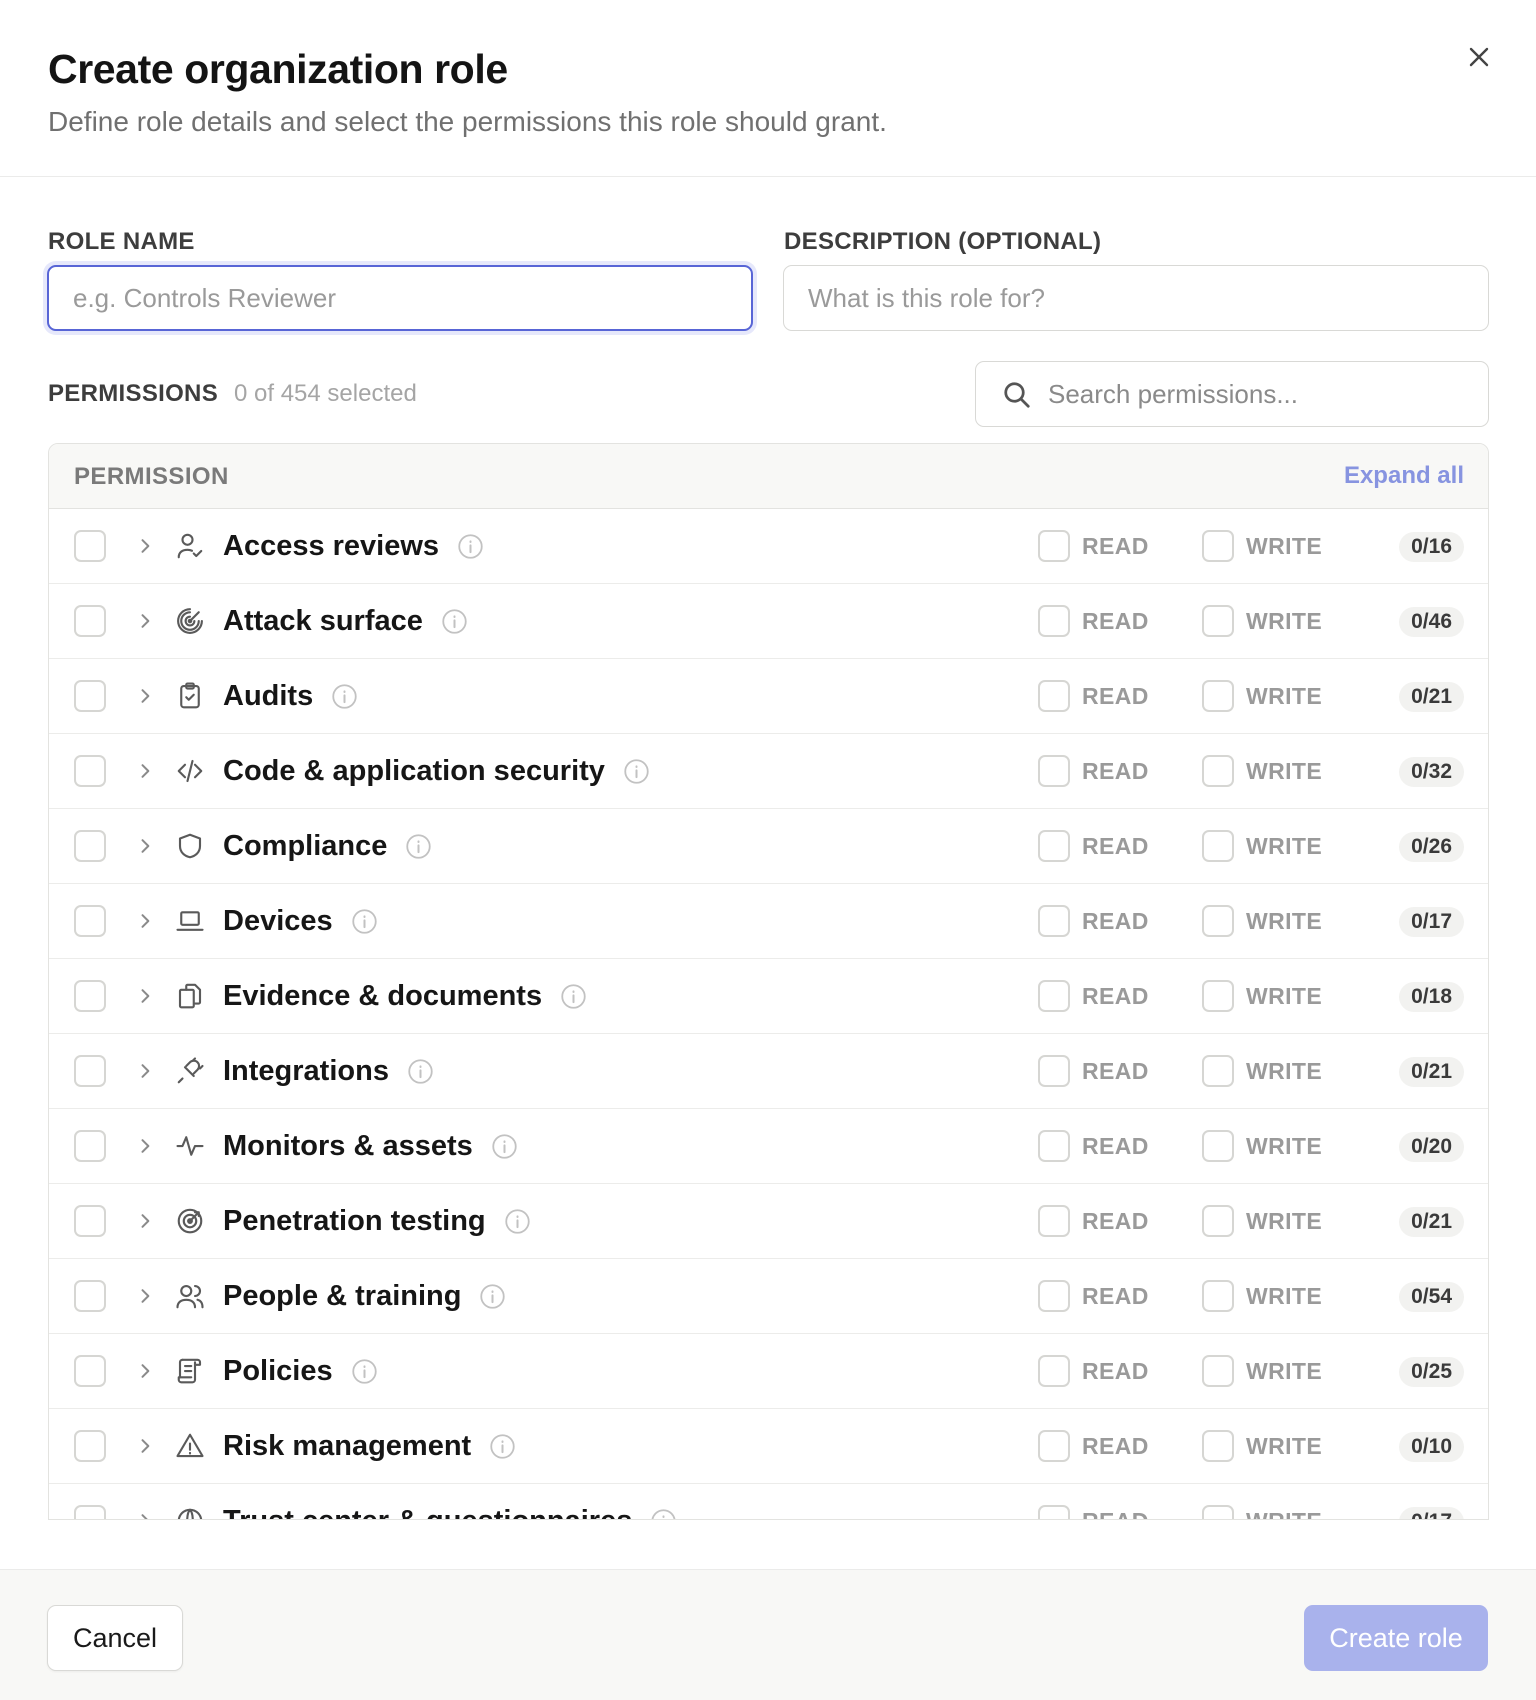 The height and width of the screenshot is (1700, 1536). Describe the element at coordinates (354, 1220) in the screenshot. I see `permission-name: Penetration testing` at that location.